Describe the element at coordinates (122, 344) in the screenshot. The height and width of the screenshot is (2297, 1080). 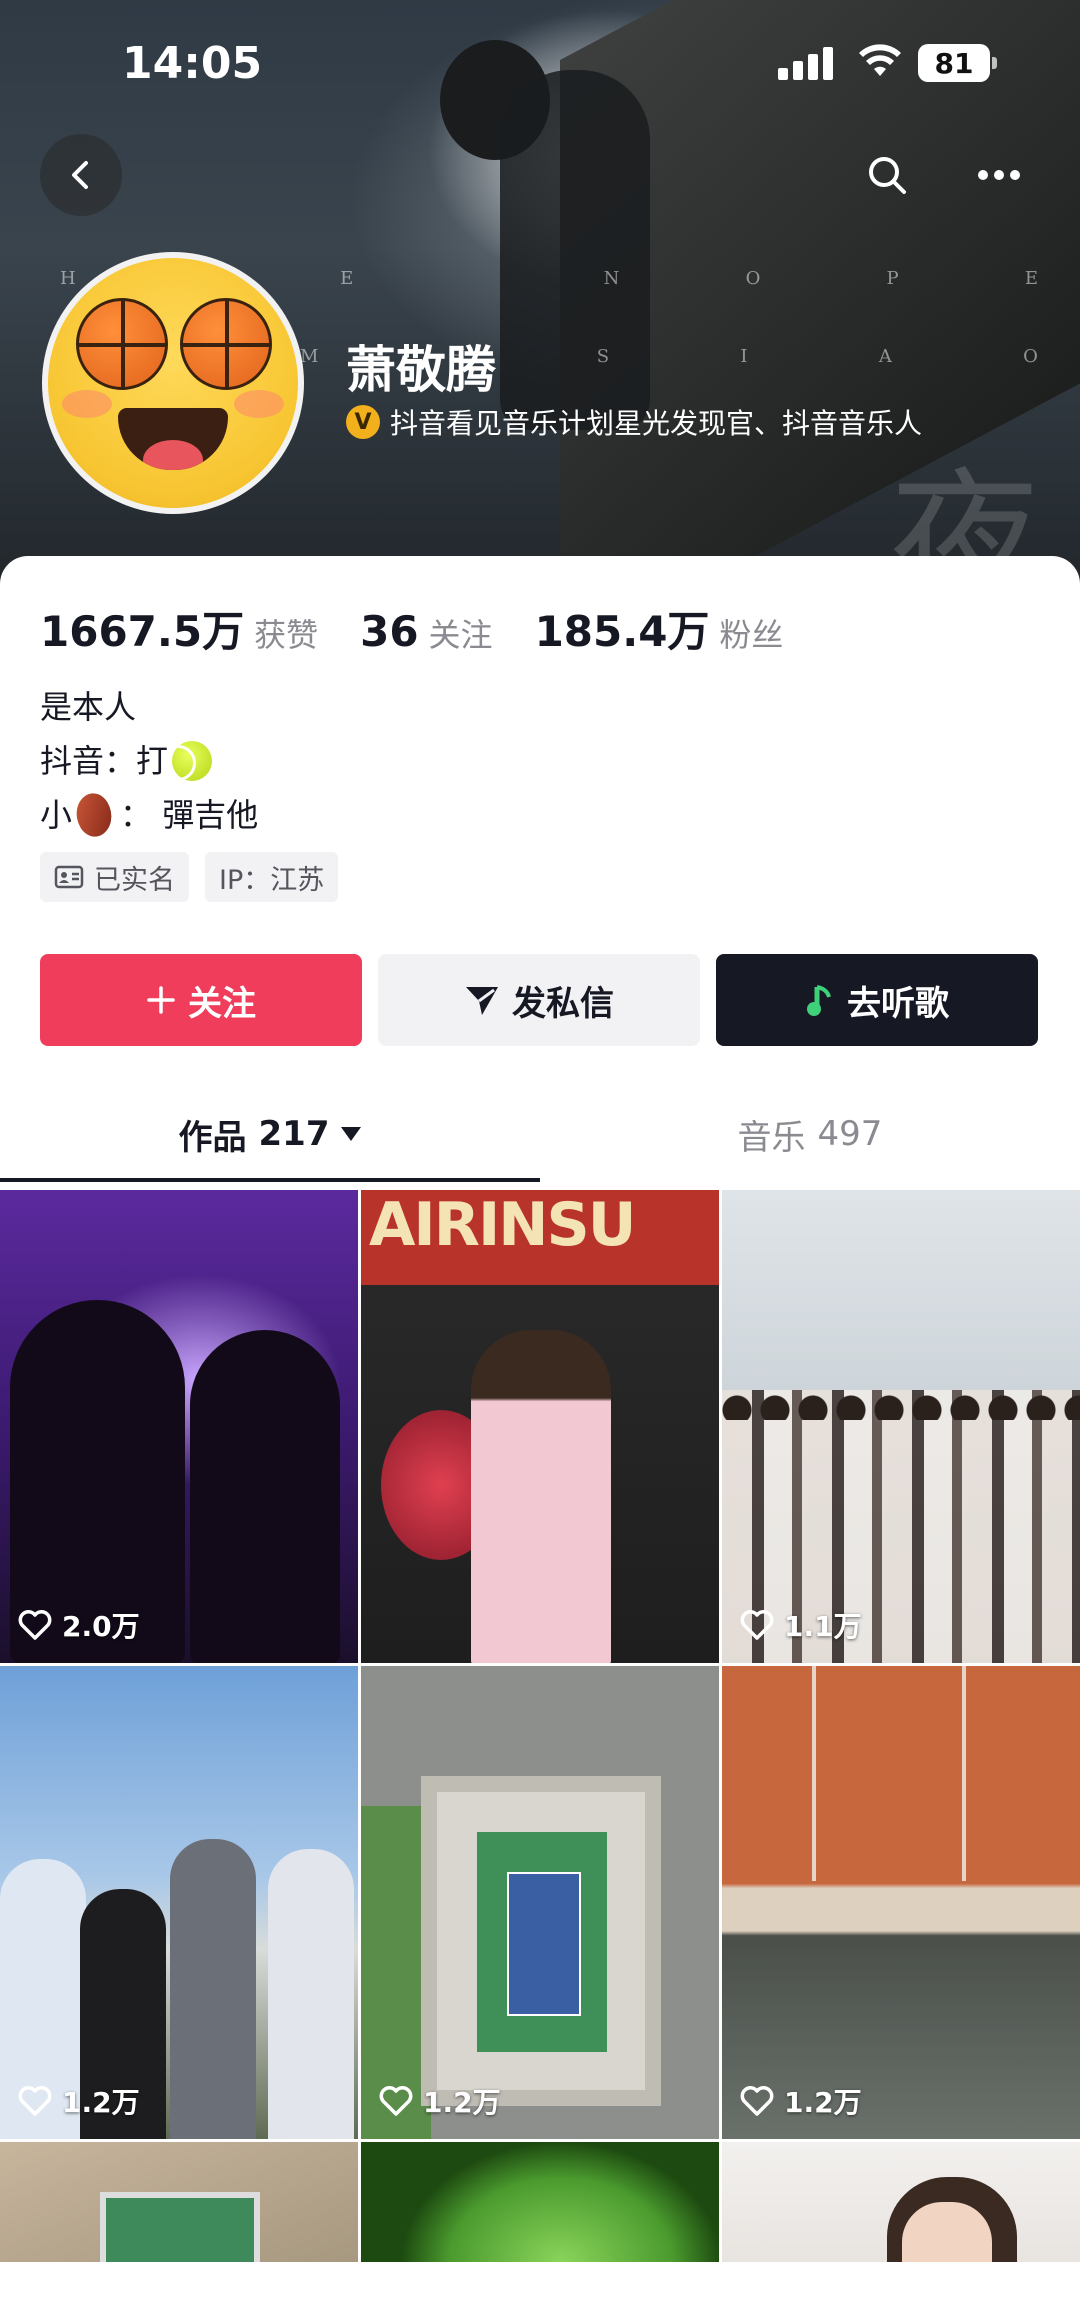
I see `basketball-eye-left` at that location.